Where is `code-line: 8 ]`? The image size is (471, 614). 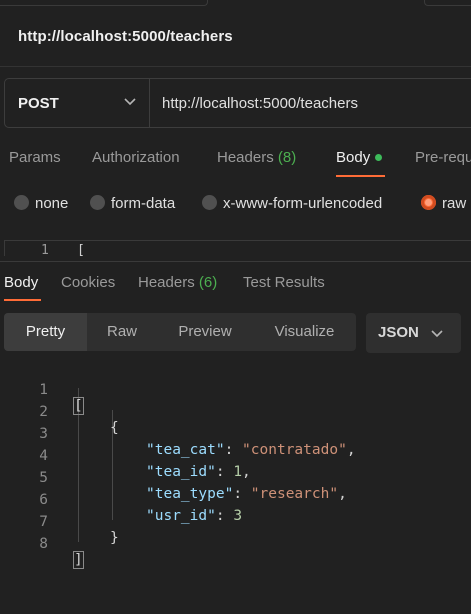 code-line: 8 ] is located at coordinates (235, 544).